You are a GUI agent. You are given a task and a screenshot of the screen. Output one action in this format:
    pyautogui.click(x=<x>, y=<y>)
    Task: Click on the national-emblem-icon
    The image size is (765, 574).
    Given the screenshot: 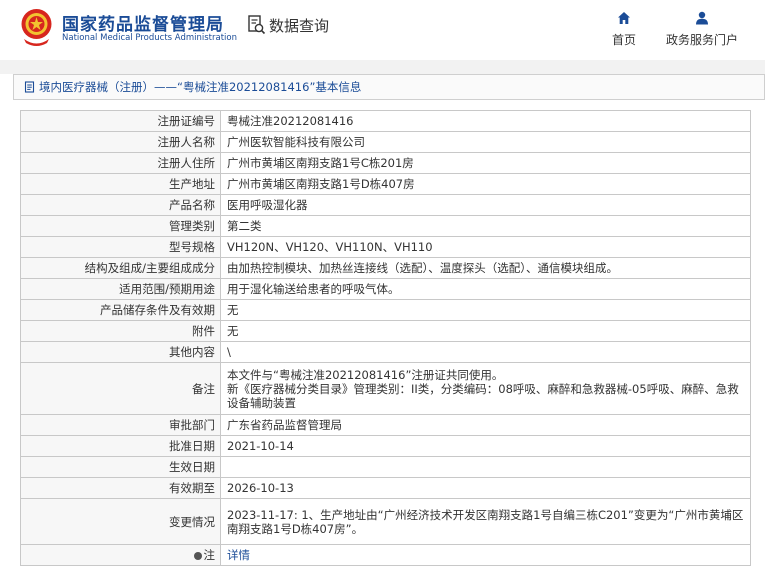 What is the action you would take?
    pyautogui.click(x=36, y=27)
    